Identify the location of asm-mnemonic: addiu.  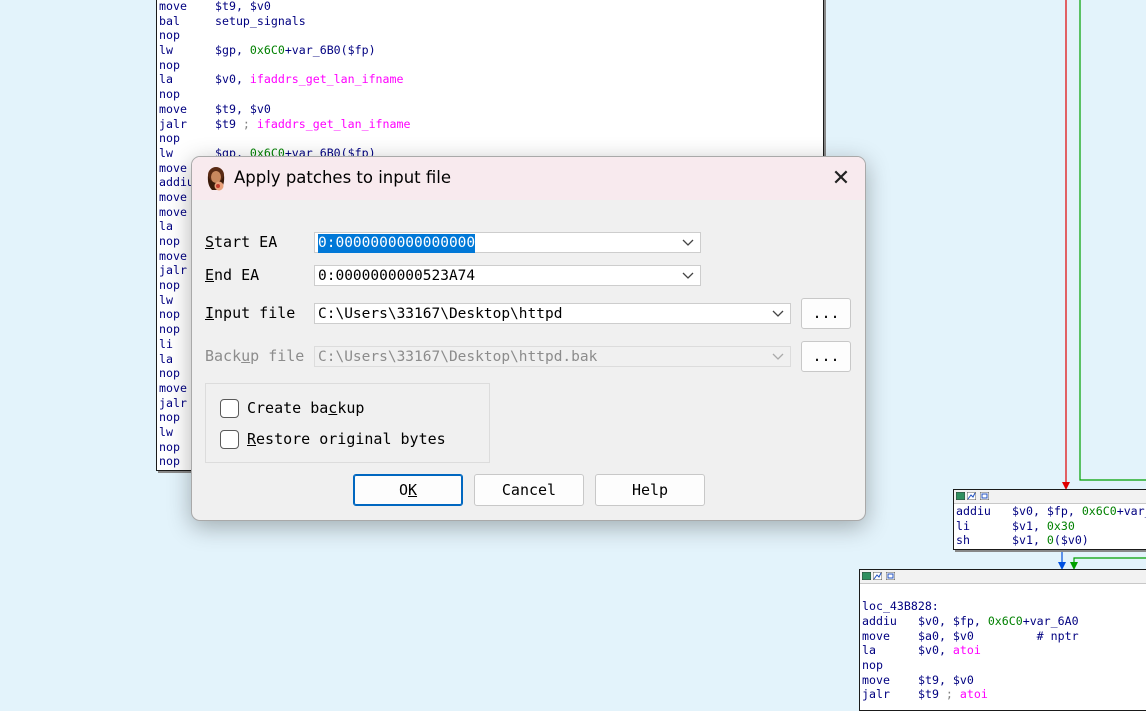
(176, 182).